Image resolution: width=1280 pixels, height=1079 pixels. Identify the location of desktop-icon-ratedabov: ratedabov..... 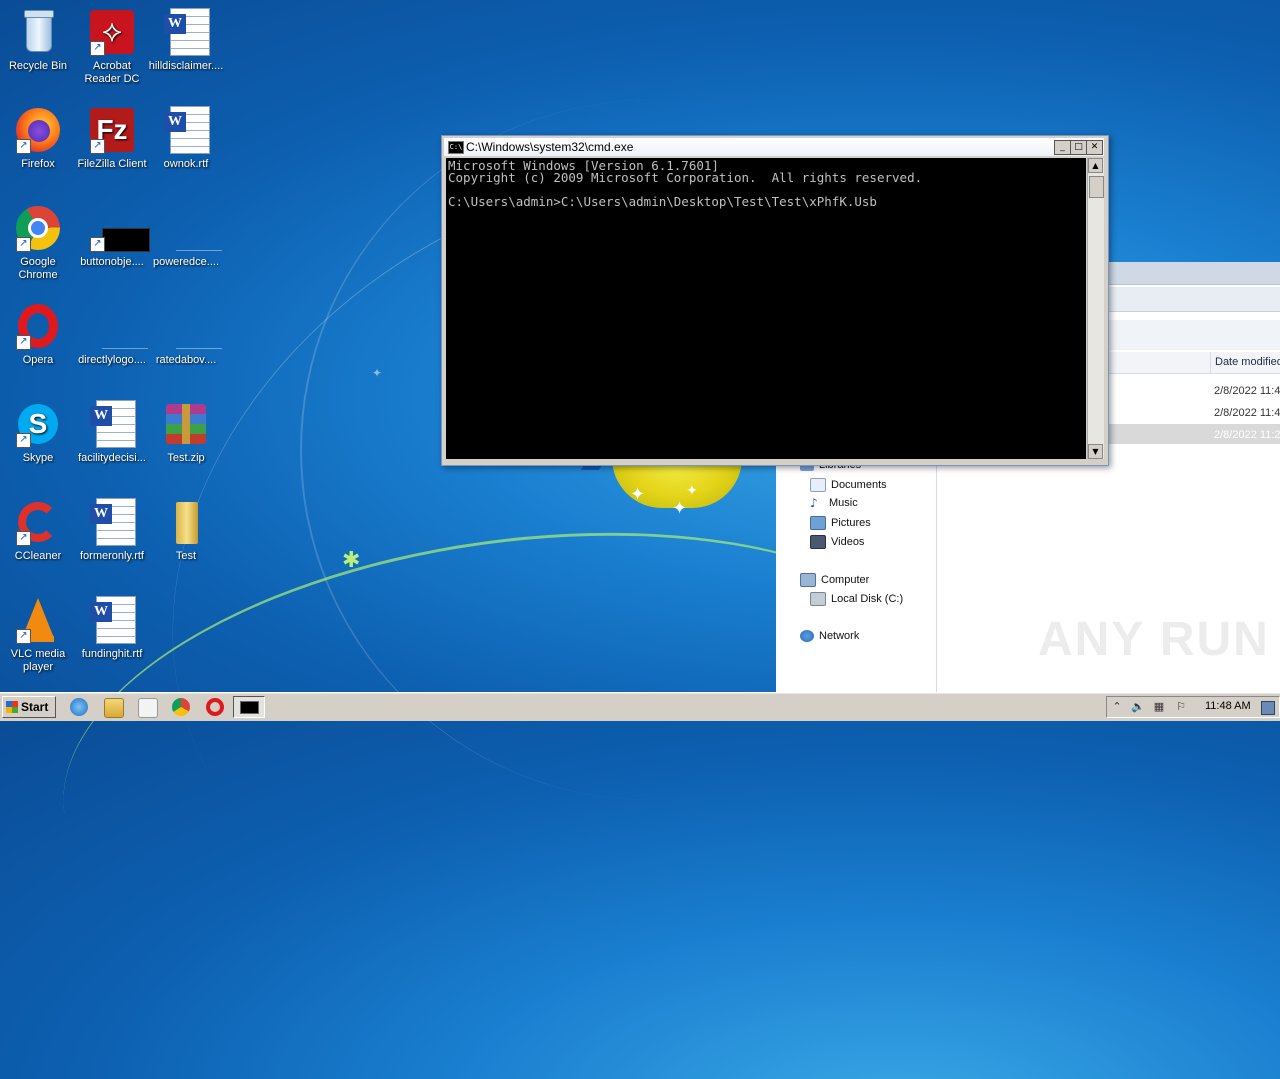
(186, 332).